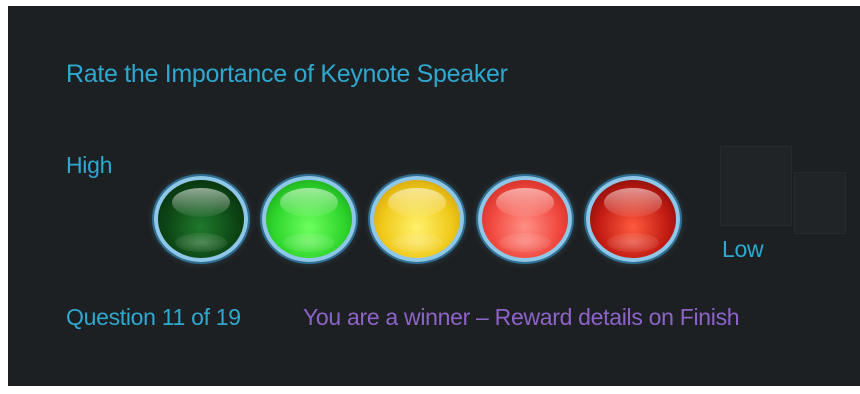  Describe the element at coordinates (743, 249) in the screenshot. I see `low-label: Low` at that location.